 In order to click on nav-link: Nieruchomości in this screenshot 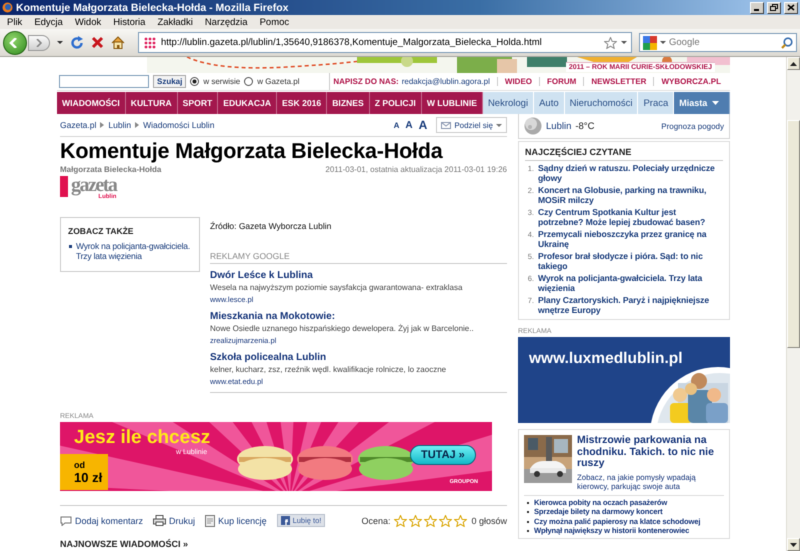, I will do `click(601, 103)`.